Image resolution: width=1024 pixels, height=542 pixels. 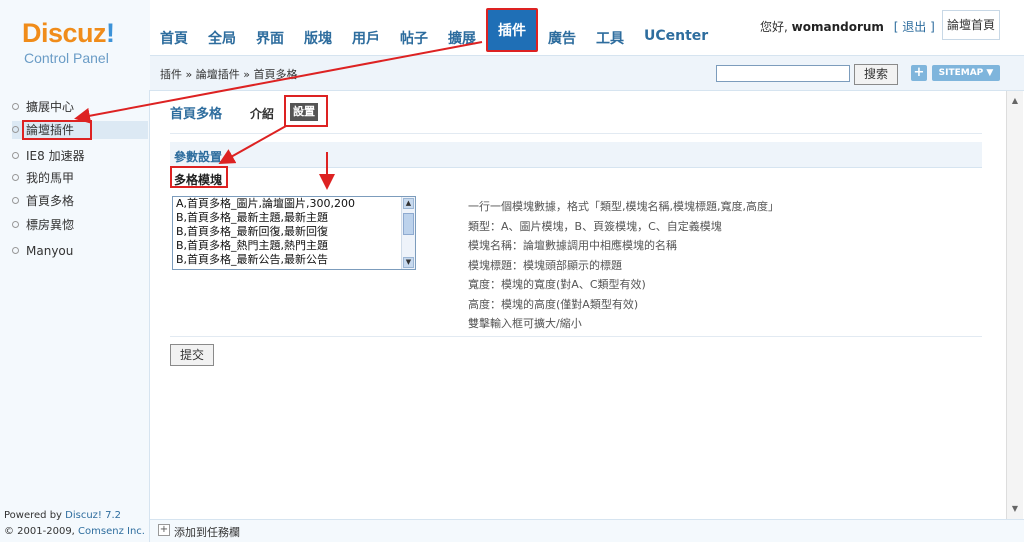 I want to click on textarea-scrollbar: ▲ ▼, so click(x=408, y=233).